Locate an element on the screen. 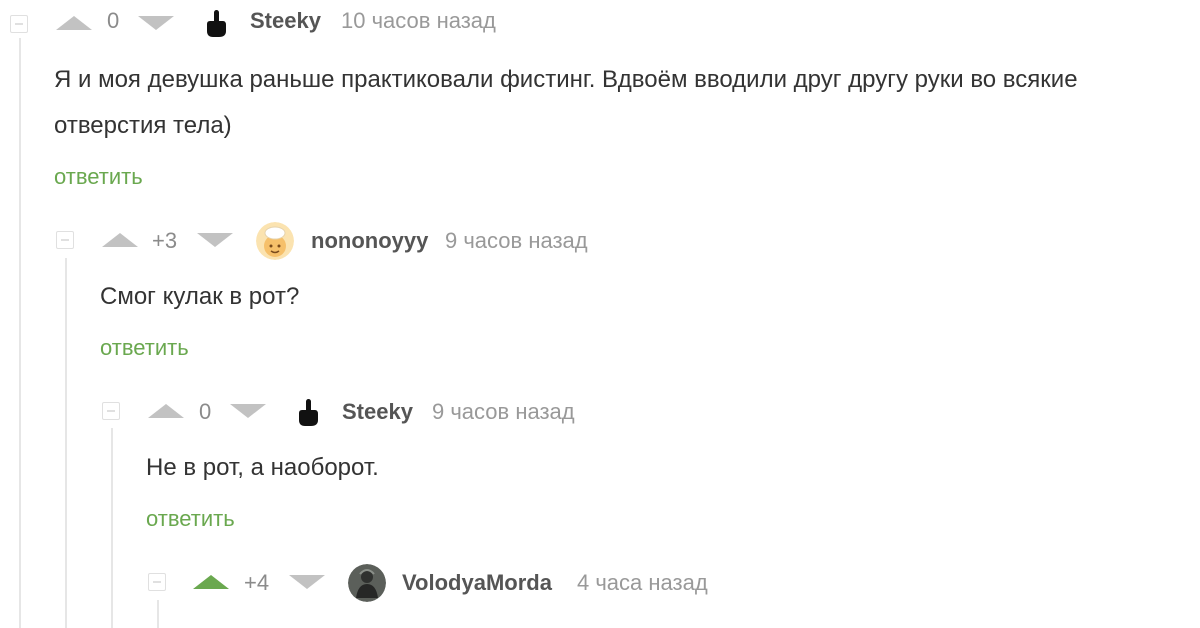  comment-author: VolodyaMorda is located at coordinates (477, 583).